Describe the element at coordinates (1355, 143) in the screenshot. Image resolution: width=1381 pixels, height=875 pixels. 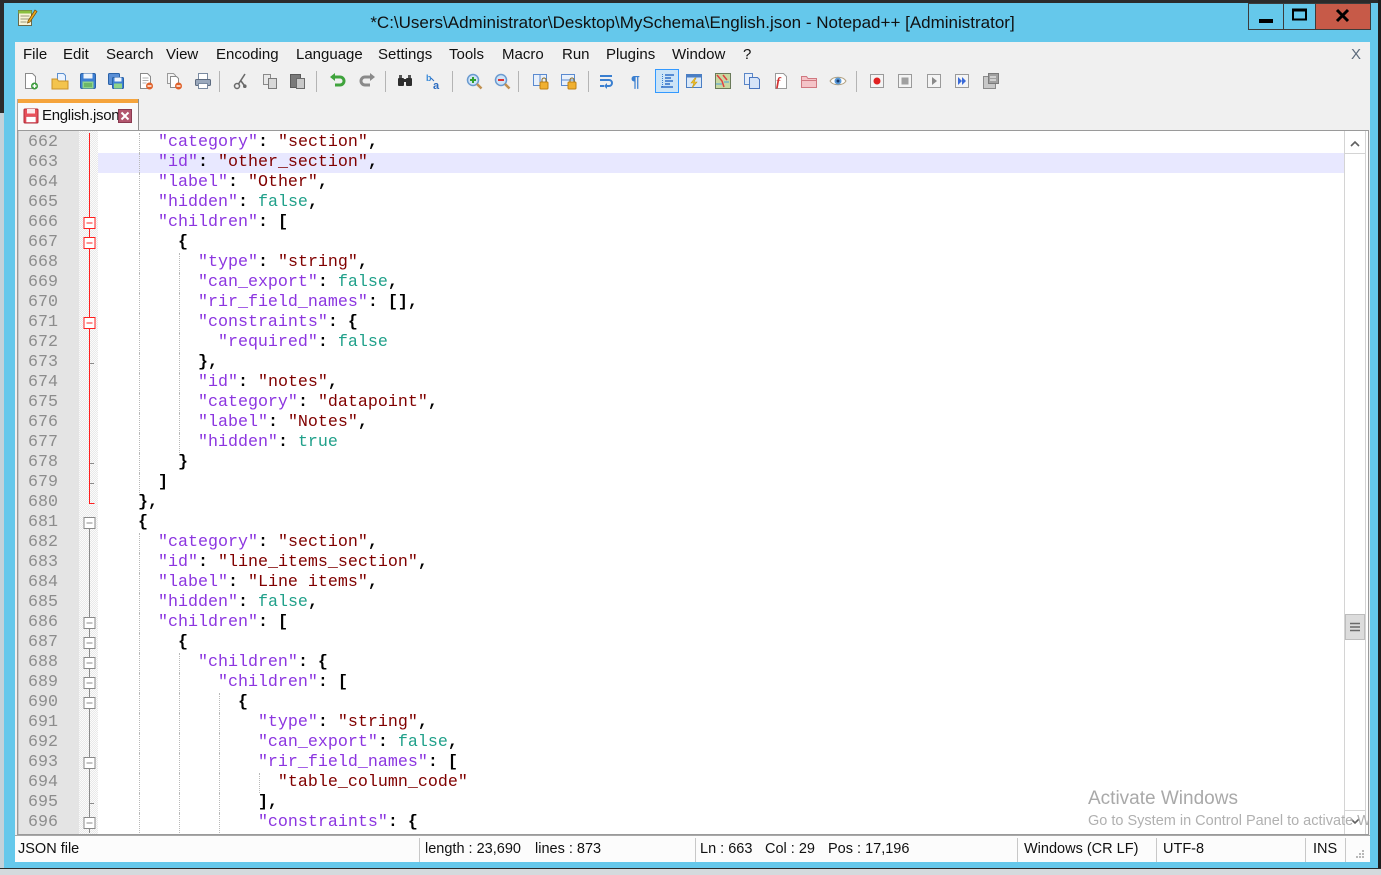
I see `scroll-up-button` at that location.